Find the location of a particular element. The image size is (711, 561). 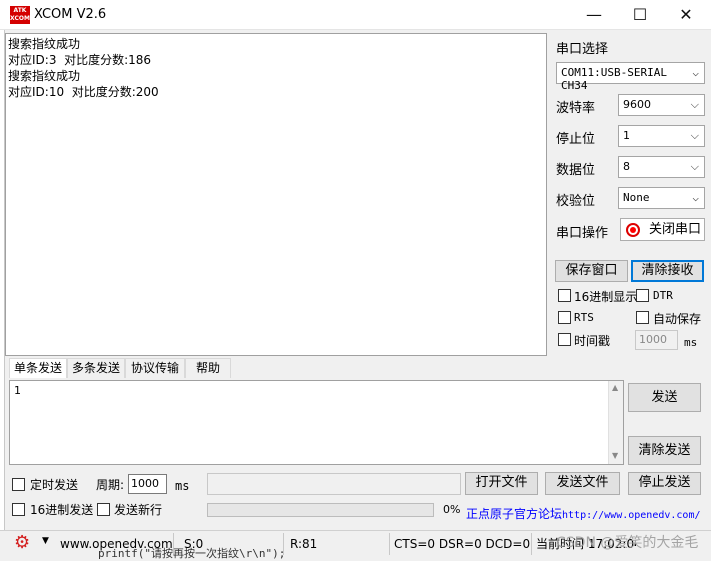

app-logo: ATK XCOM is located at coordinates (20, 15).